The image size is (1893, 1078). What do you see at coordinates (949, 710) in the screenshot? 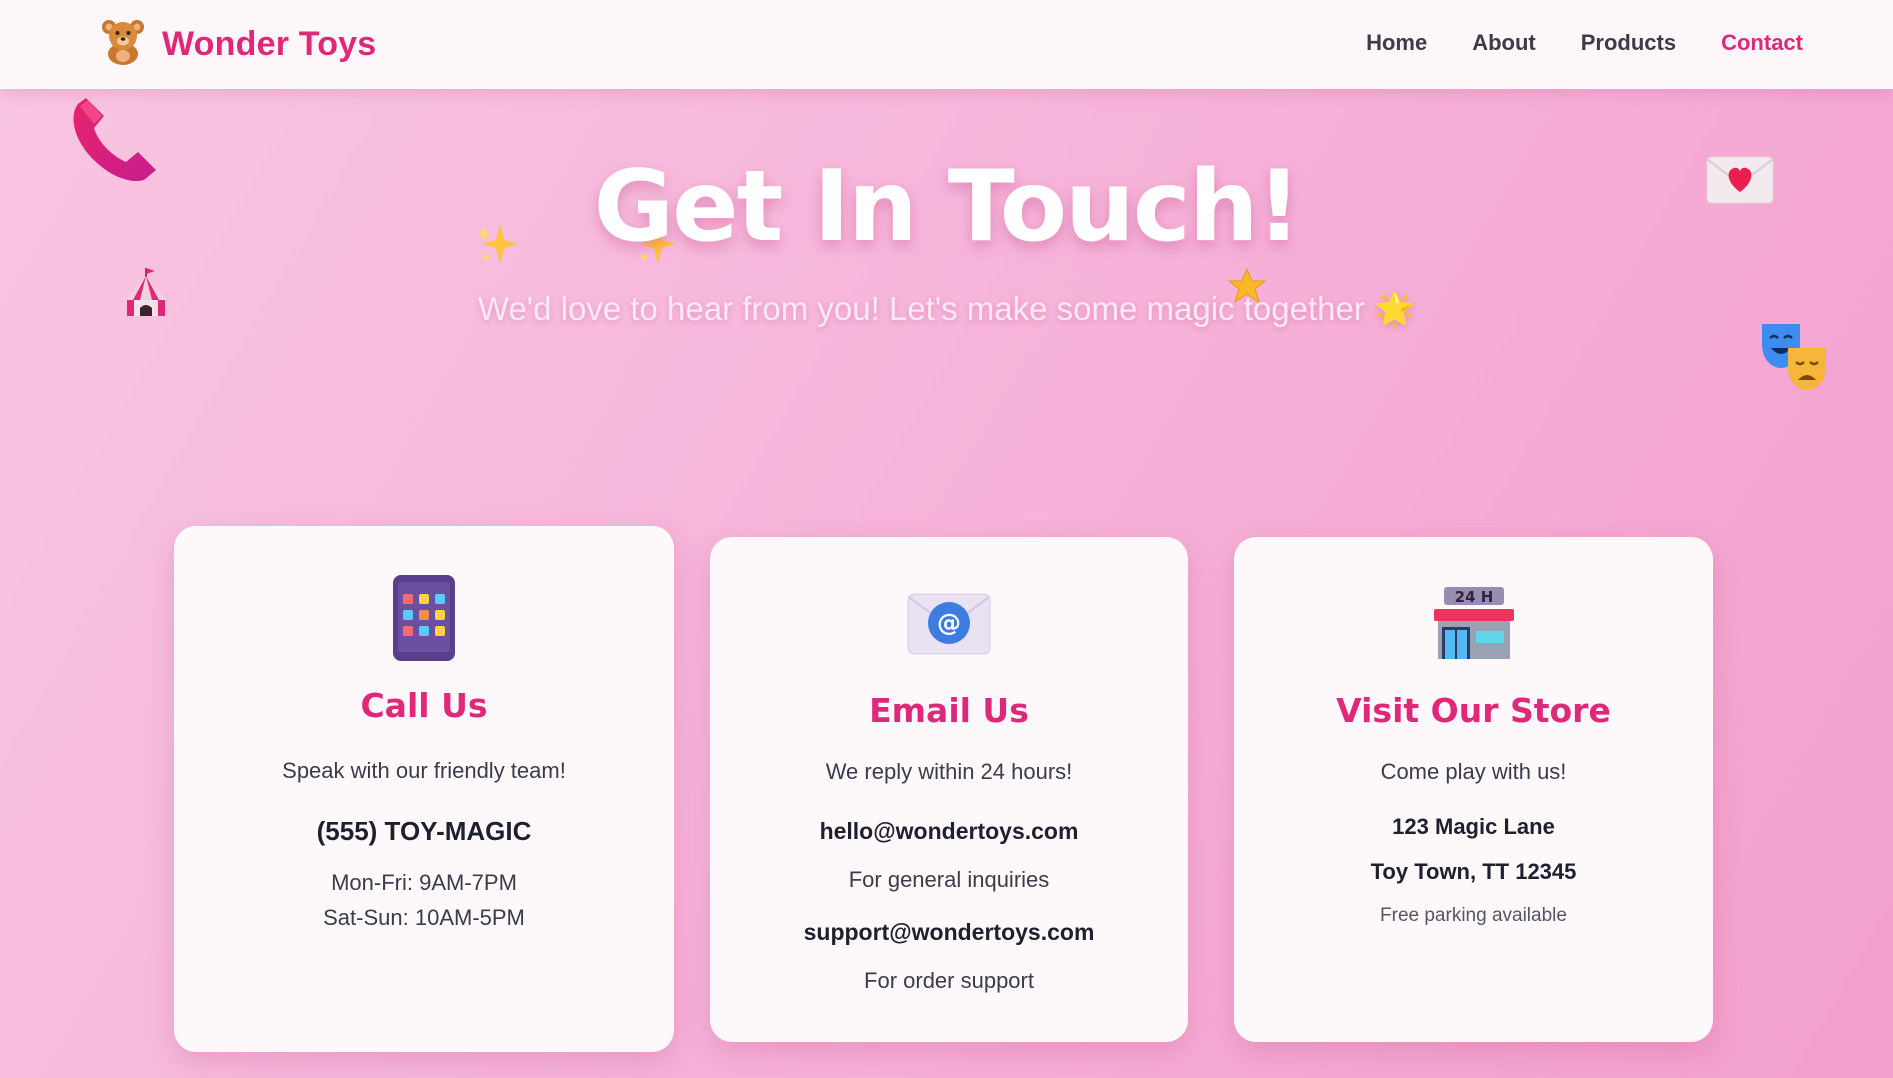
I see `email-us-title: Email Us` at bounding box center [949, 710].